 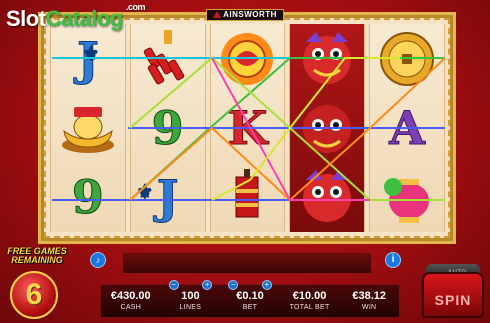 I want to click on reel-1: J ⚜ 9, so click(x=88, y=128).